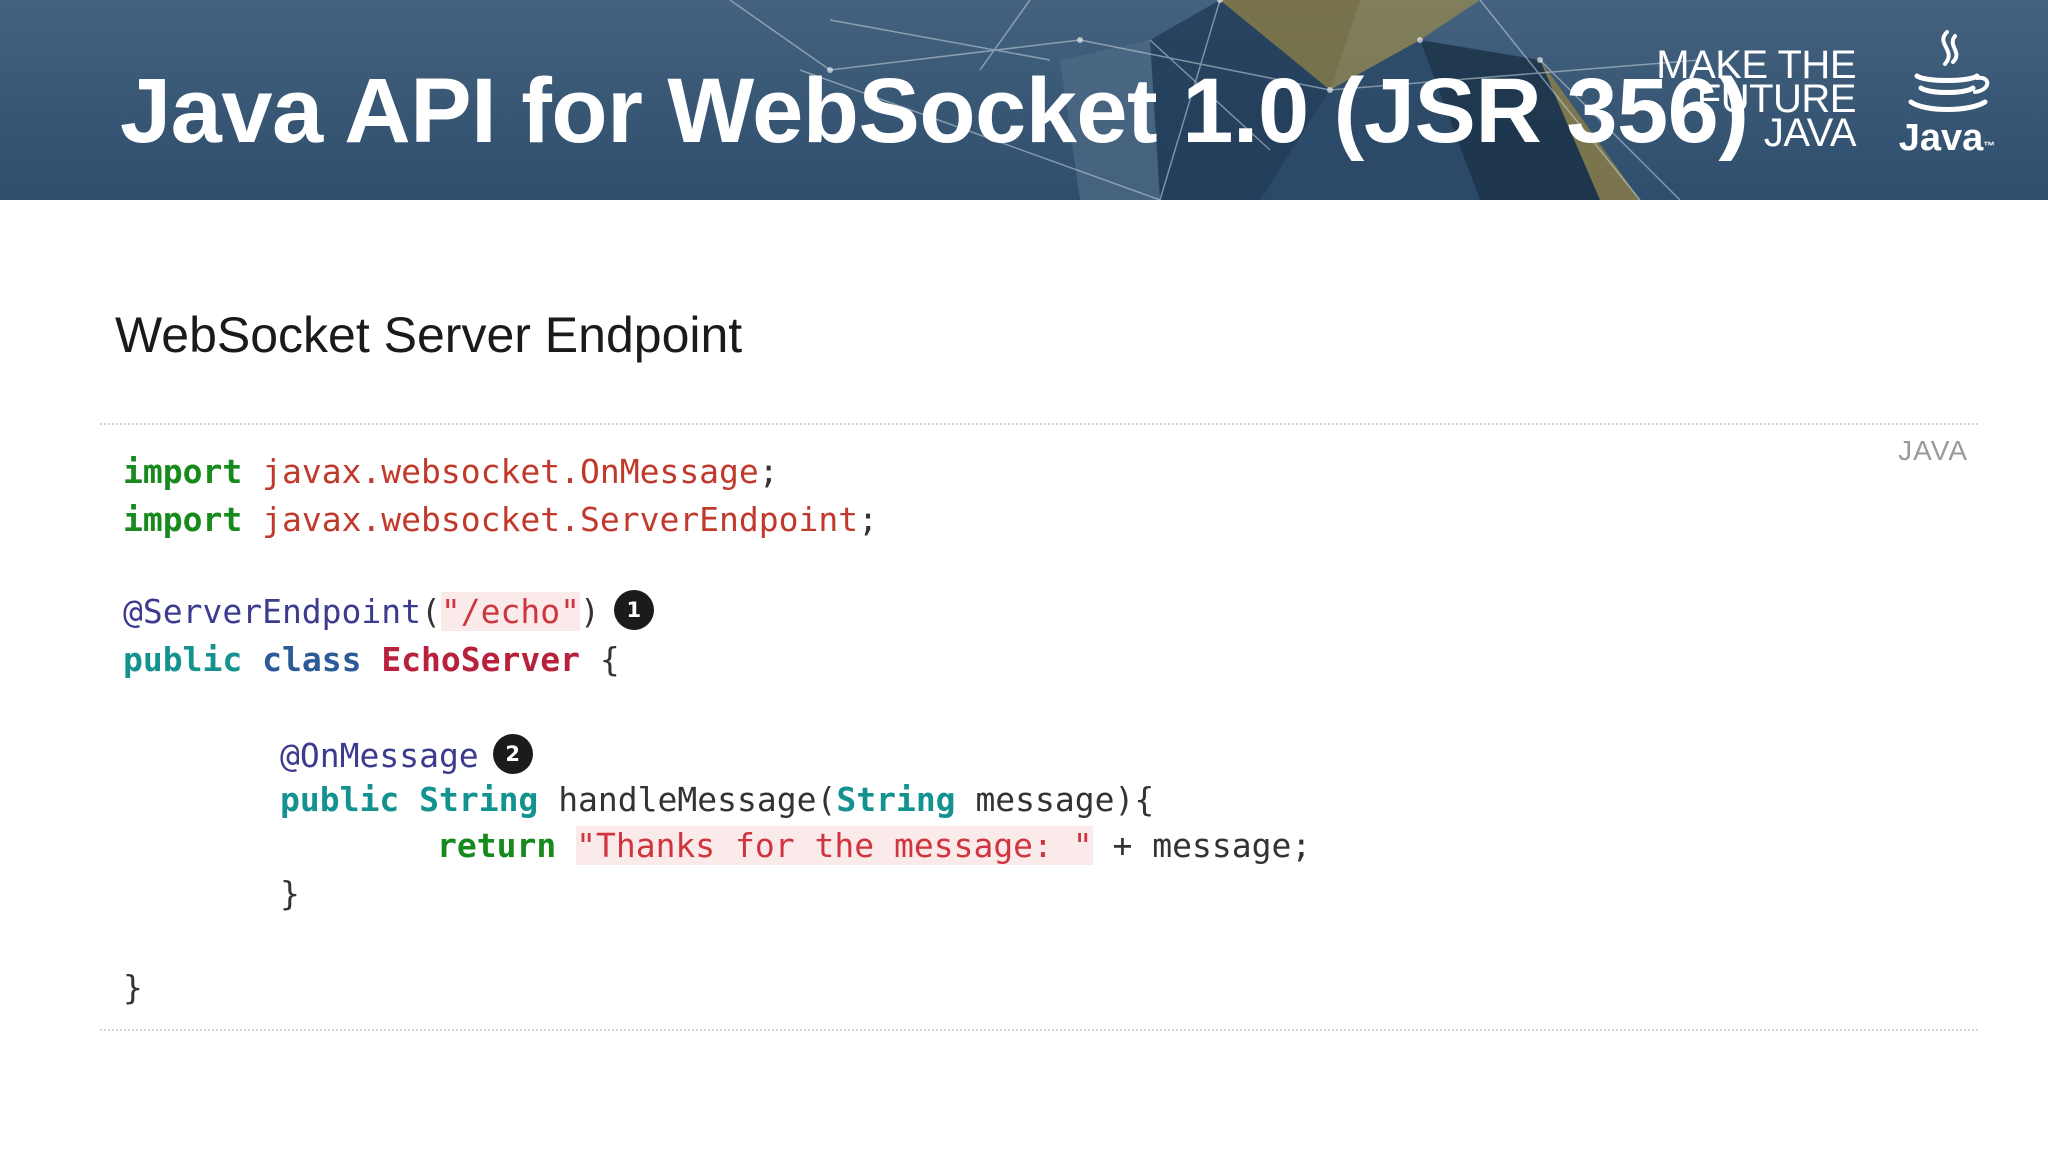  I want to click on make-the-future-java-tagline: MAKE THE FUTURE JAVA, so click(1736, 100).